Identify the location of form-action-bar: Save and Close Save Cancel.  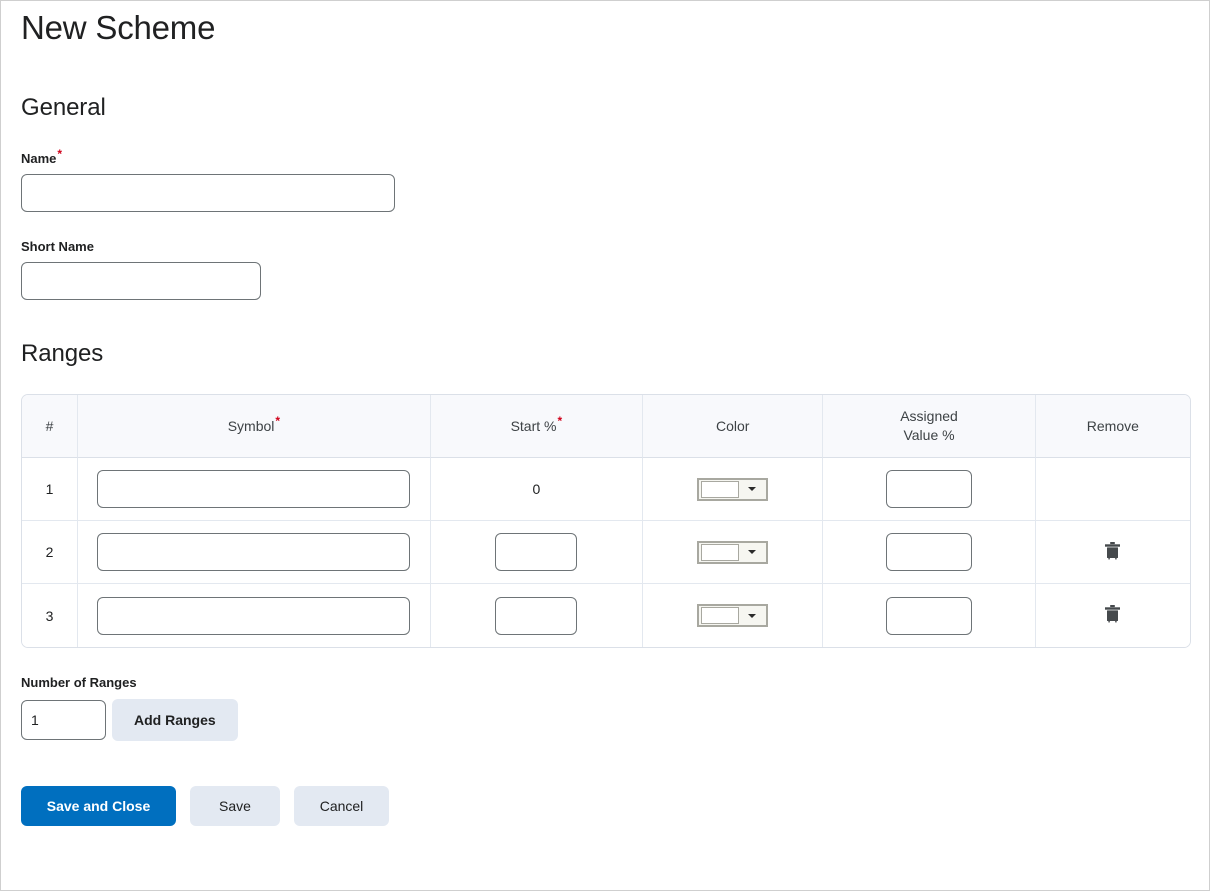
(605, 812).